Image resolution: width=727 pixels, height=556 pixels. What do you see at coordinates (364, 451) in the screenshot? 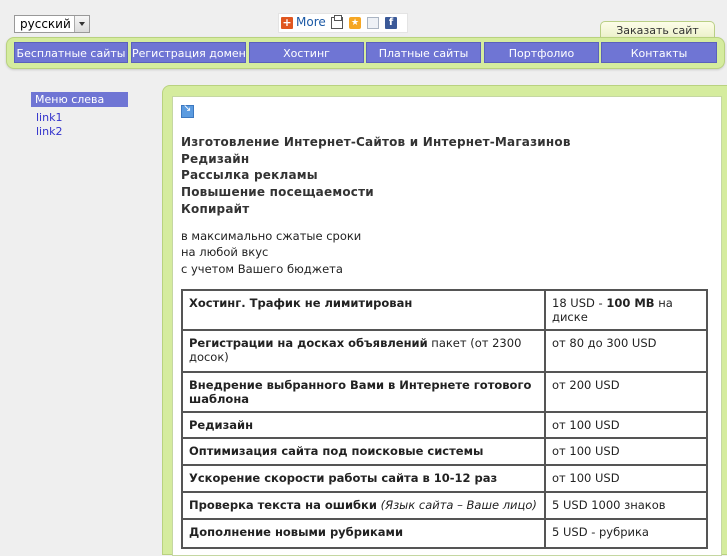
I see `service-cell: Оптимизация сайта под поисковые системы` at bounding box center [364, 451].